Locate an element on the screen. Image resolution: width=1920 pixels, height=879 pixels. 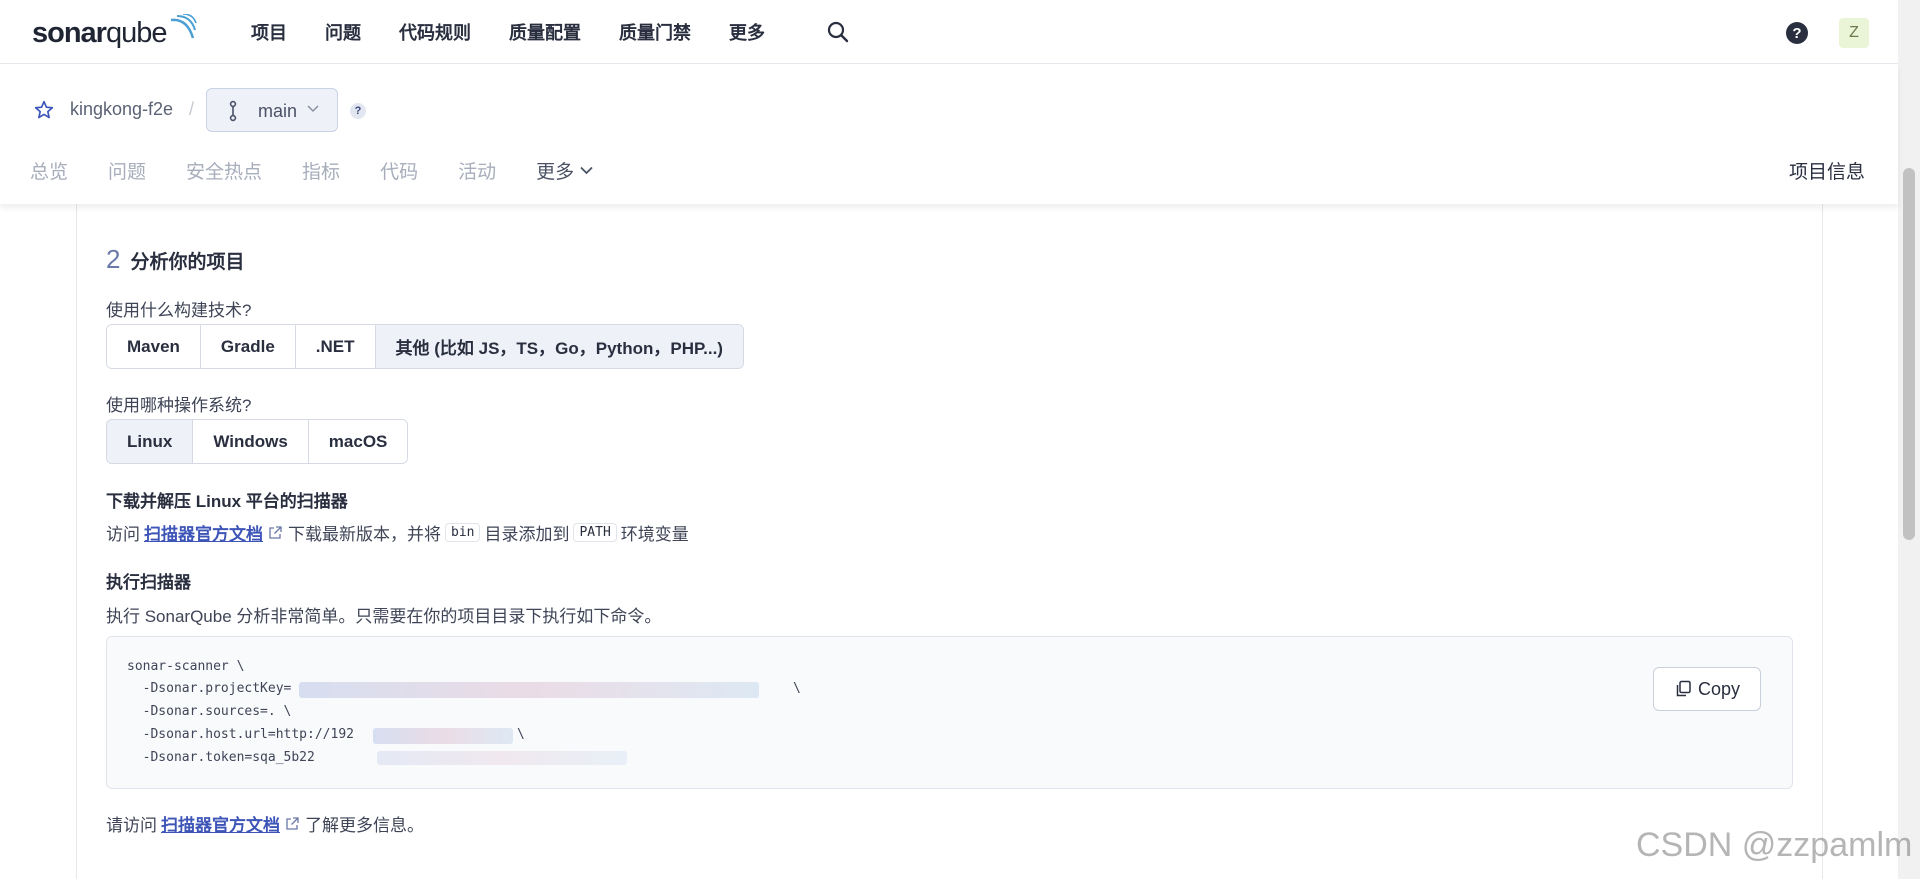
nav-rules: 代码规则 is located at coordinates (435, 32).